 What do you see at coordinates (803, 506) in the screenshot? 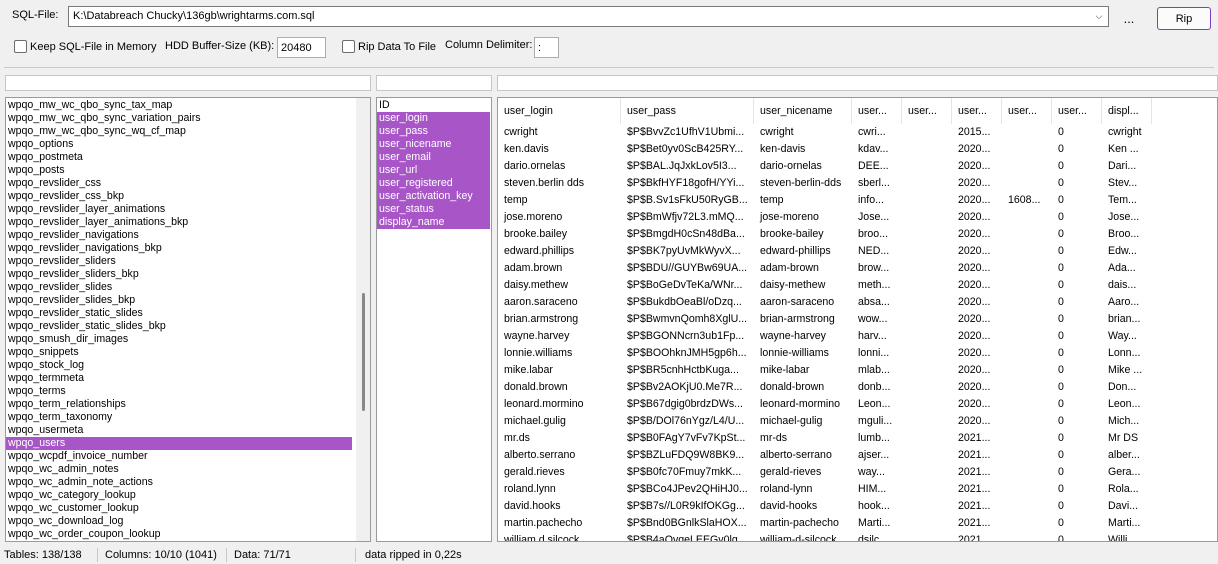
I see `table-cell: david-hooks` at bounding box center [803, 506].